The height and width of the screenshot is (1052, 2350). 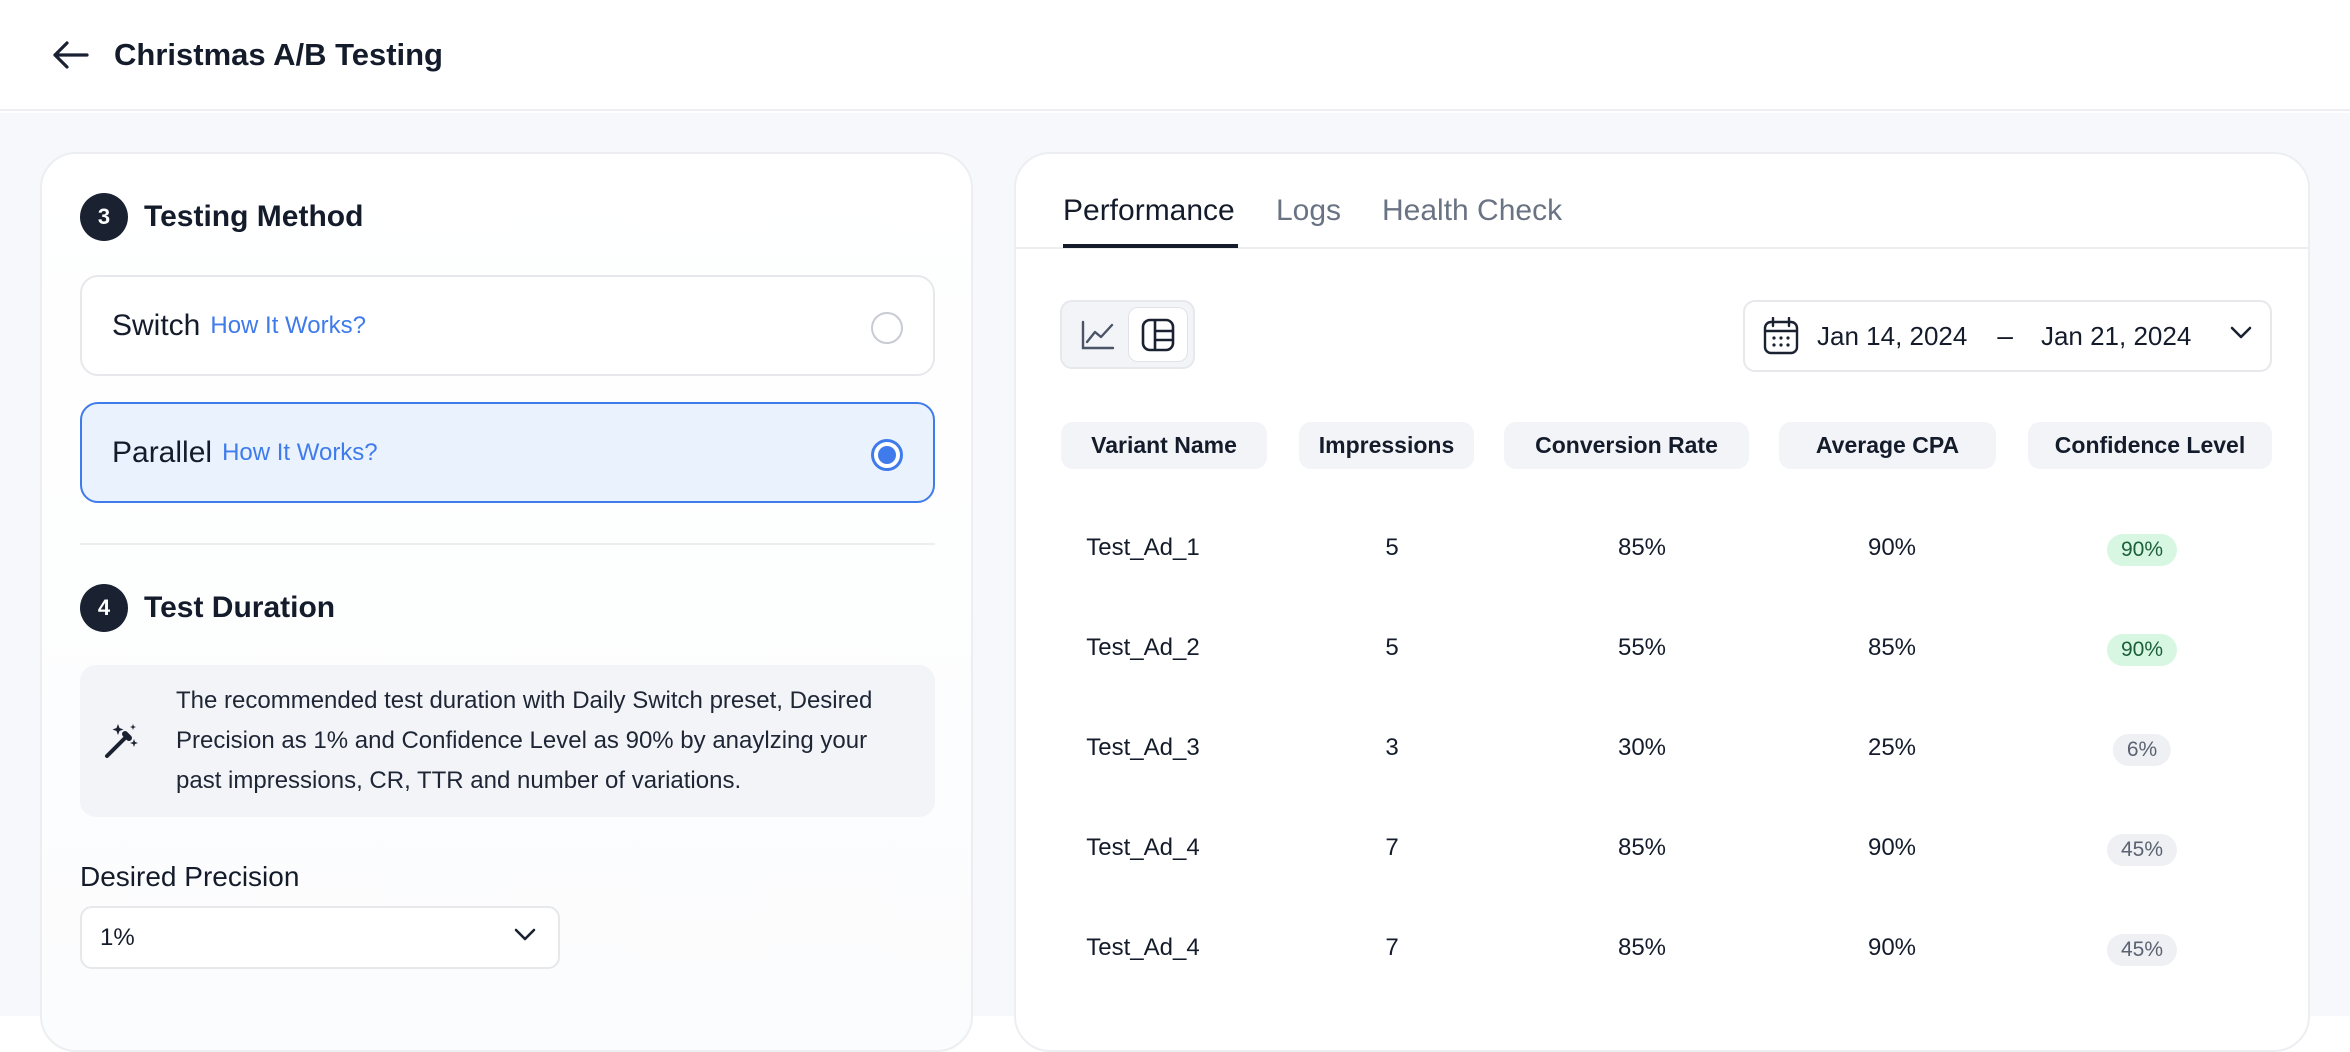 What do you see at coordinates (1642, 647) in the screenshot?
I see `conversion-rate-cell: 55%` at bounding box center [1642, 647].